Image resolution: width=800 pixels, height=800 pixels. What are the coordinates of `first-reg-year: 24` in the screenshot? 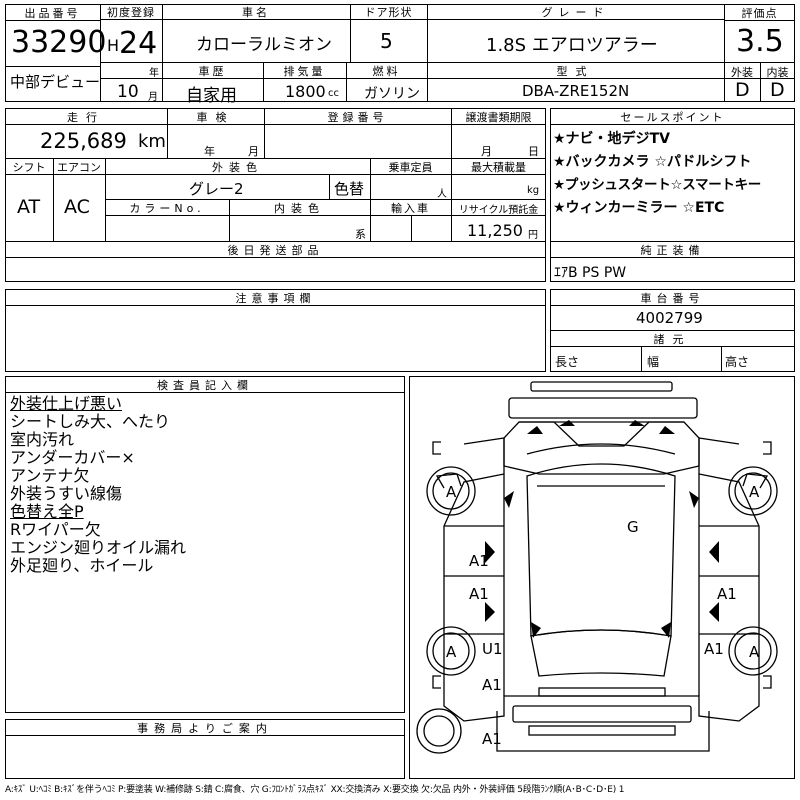 It's located at (138, 43).